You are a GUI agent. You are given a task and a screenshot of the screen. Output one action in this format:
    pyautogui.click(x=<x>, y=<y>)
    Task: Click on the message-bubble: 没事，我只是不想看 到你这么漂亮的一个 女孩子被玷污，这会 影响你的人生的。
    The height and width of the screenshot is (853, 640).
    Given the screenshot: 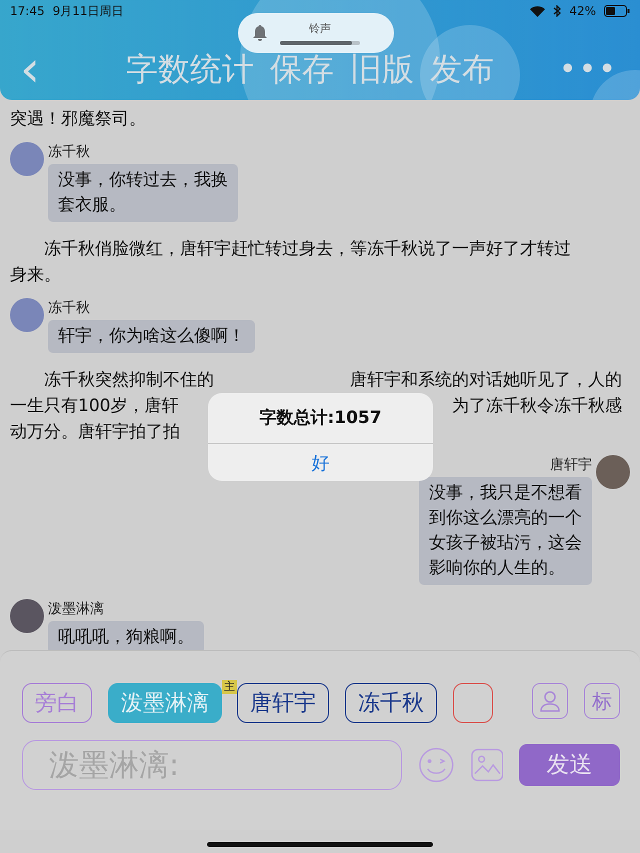 What is the action you would take?
    pyautogui.click(x=505, y=531)
    